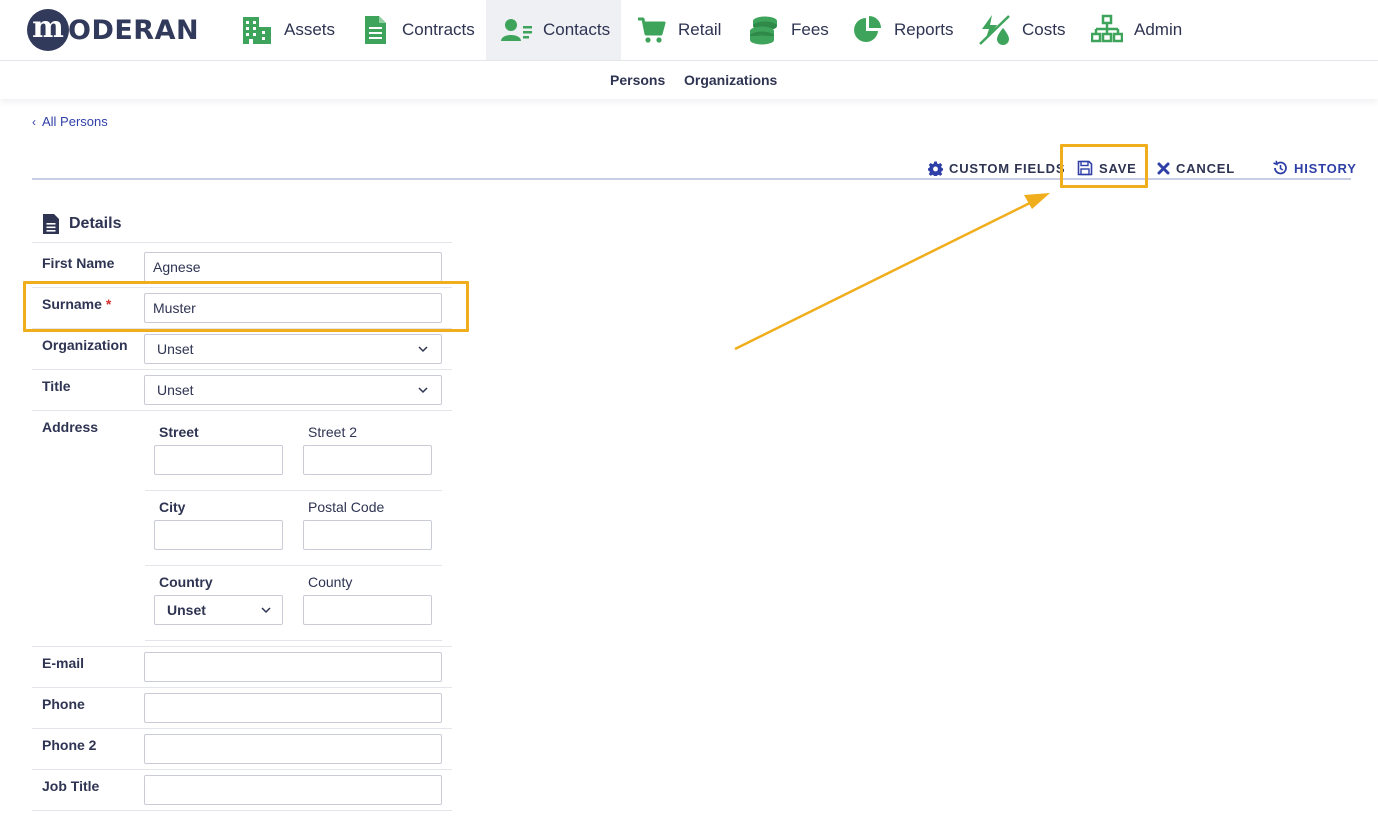 The height and width of the screenshot is (824, 1378). Describe the element at coordinates (293, 708) in the screenshot. I see `phone-field` at that location.